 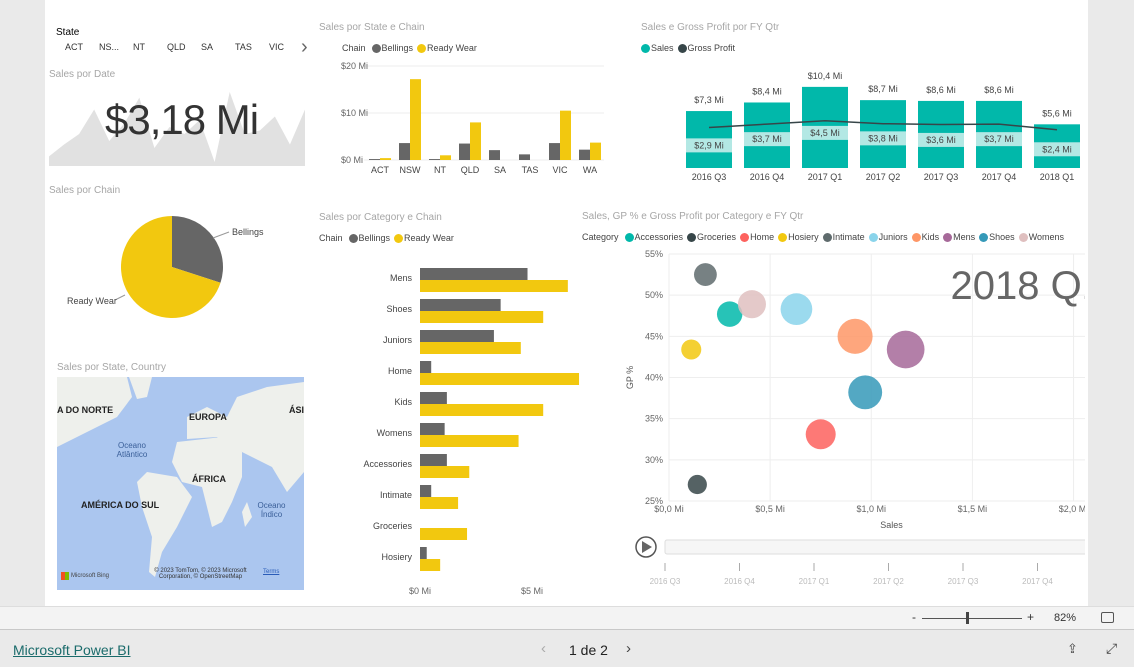 What do you see at coordinates (221, 235) in the screenshot?
I see `pie-leader` at bounding box center [221, 235].